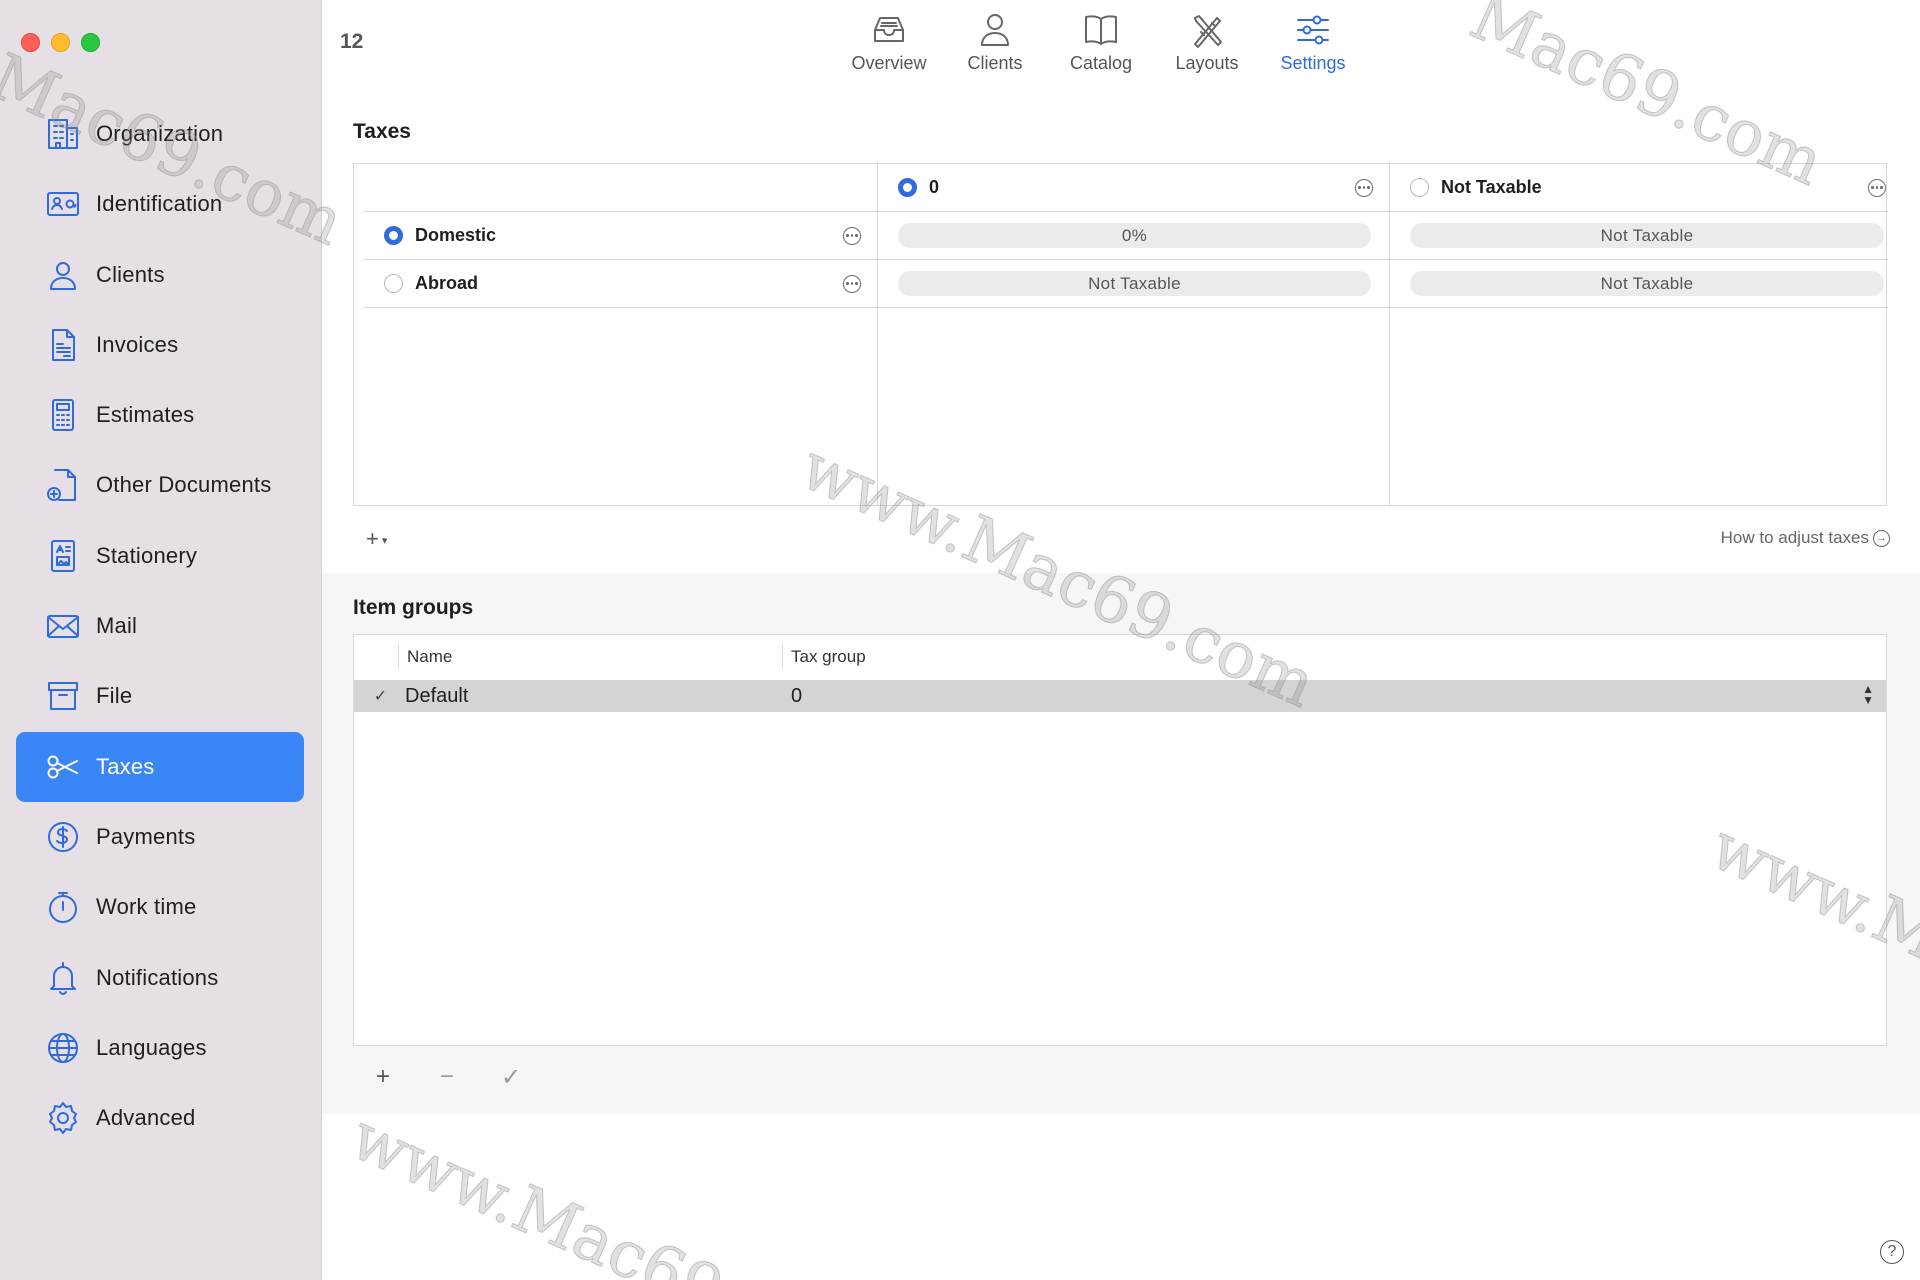 The width and height of the screenshot is (1920, 1280). Describe the element at coordinates (63, 556) in the screenshot. I see `stationery-icon` at that location.